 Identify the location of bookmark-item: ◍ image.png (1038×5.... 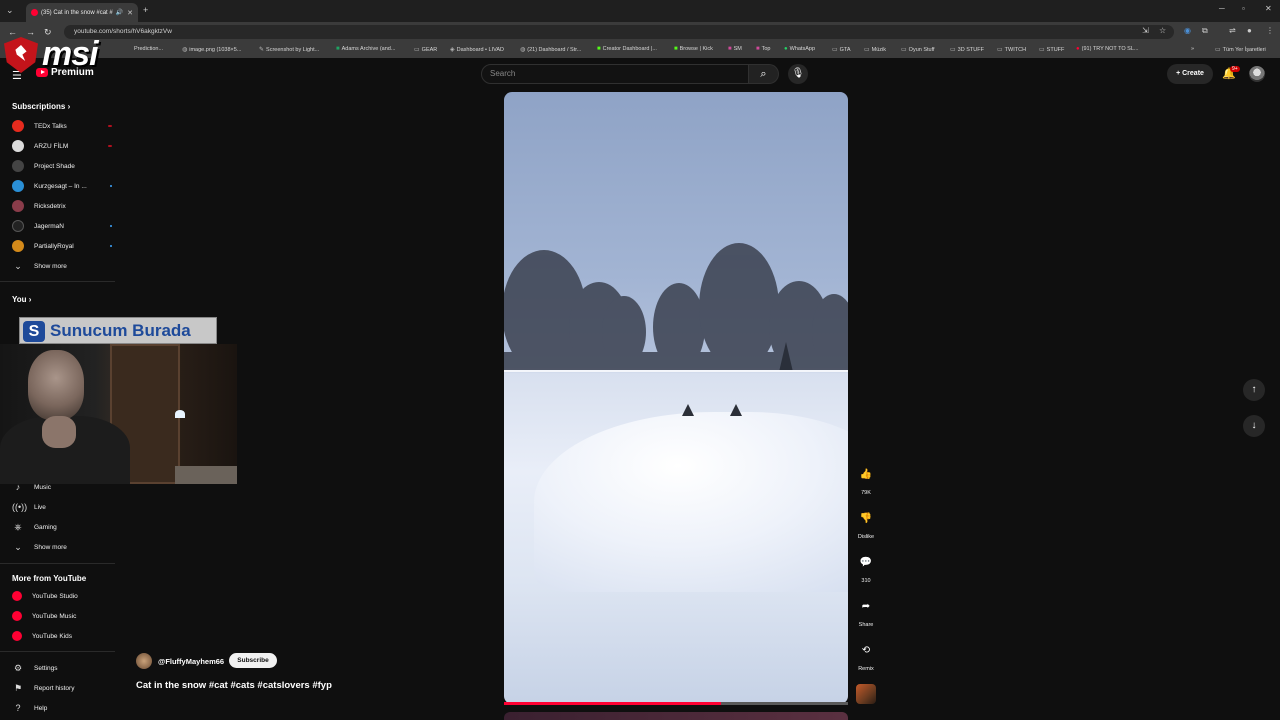
(211, 50).